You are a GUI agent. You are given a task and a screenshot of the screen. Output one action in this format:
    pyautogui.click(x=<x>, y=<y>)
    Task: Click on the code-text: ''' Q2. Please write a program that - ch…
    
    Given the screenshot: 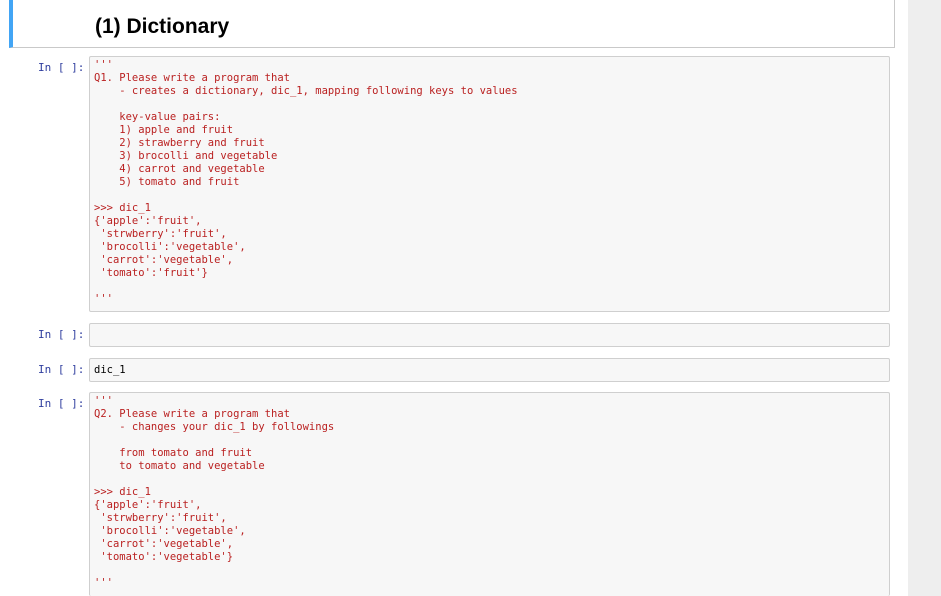 What is the action you would take?
    pyautogui.click(x=214, y=492)
    